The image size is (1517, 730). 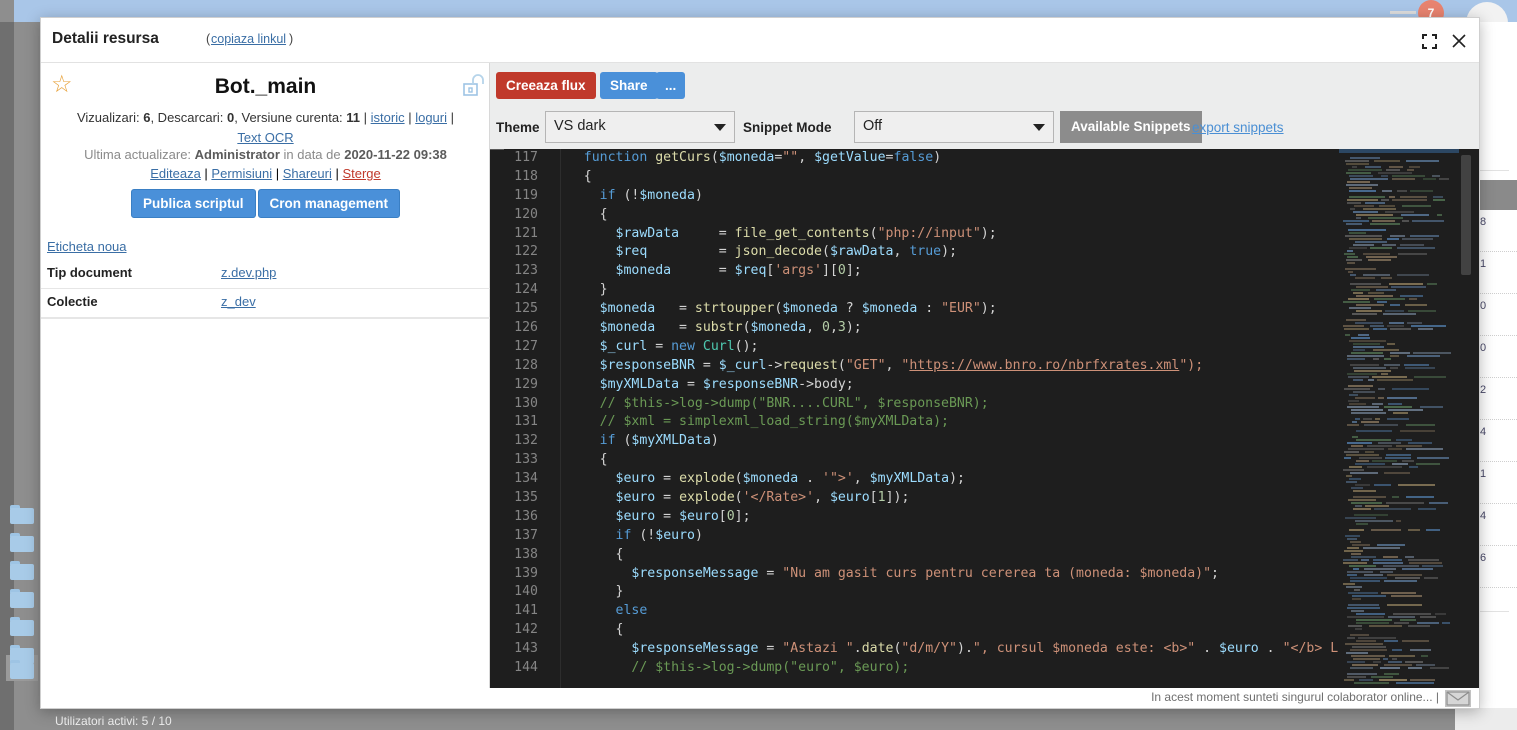 I want to click on code-token: $moneda, so click(x=667, y=195).